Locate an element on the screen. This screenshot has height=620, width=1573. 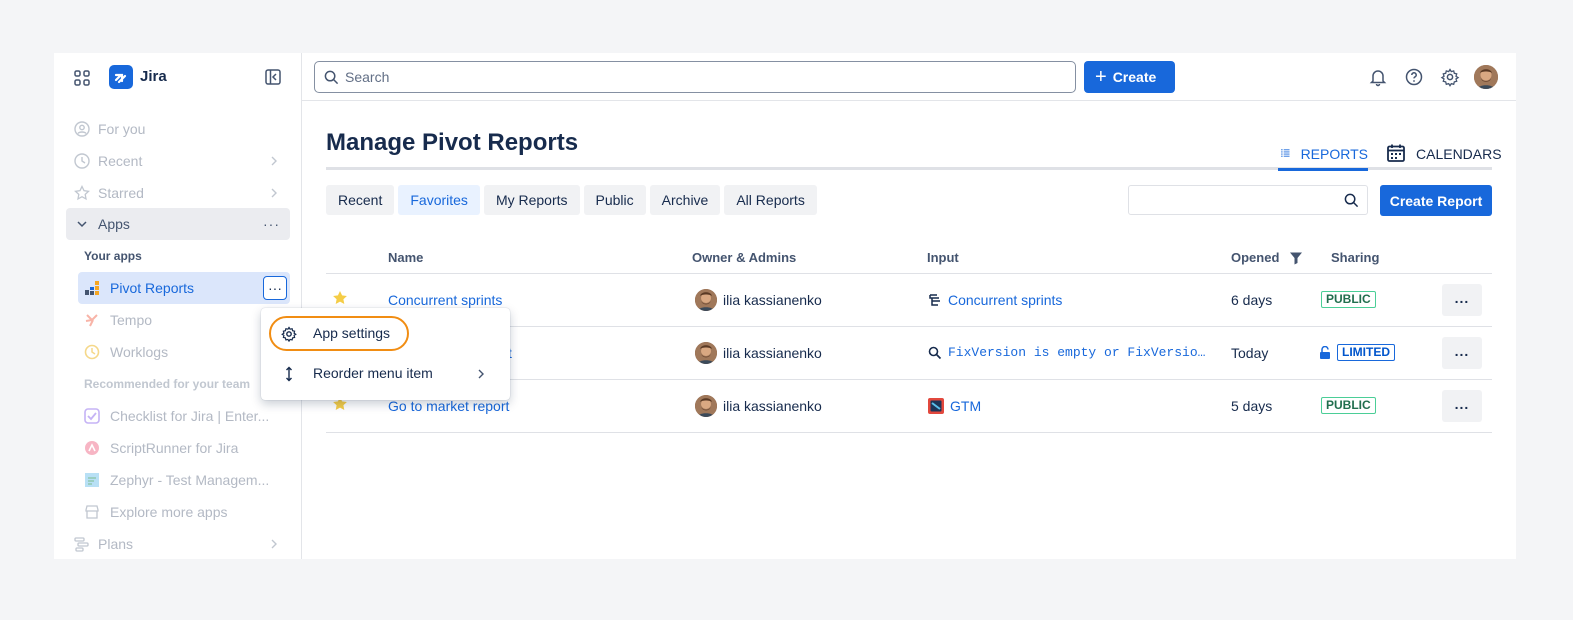
filter-tab-recent: Recent is located at coordinates (360, 200).